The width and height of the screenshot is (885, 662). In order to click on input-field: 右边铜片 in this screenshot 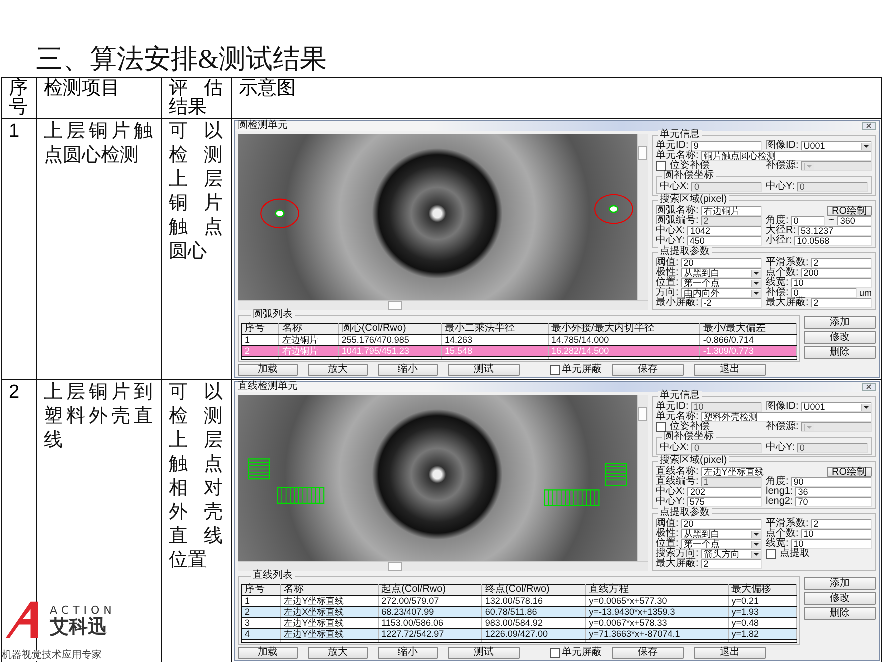, I will do `click(731, 211)`.